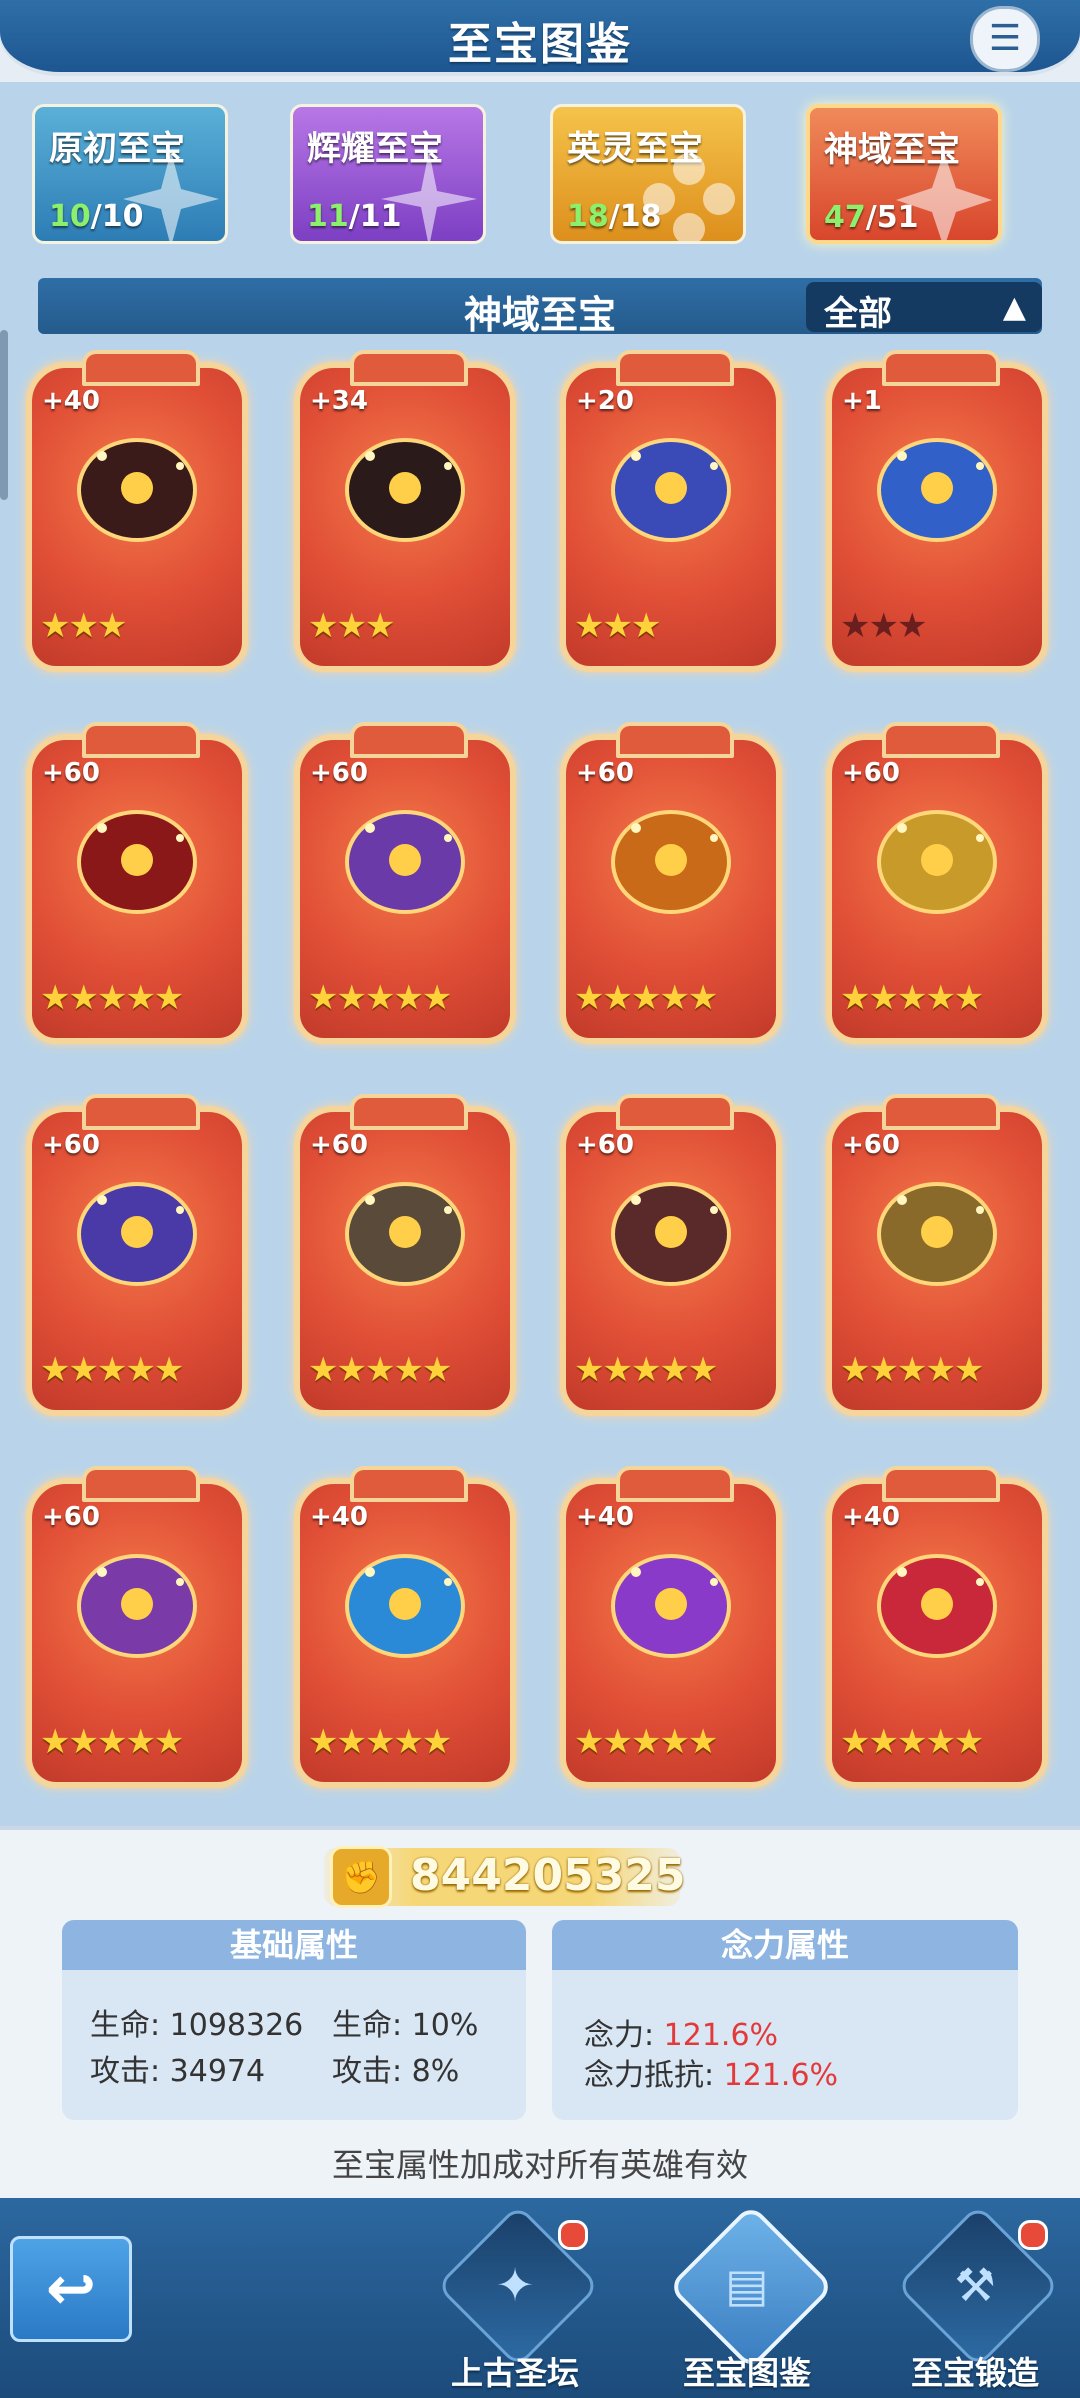  I want to click on list-icon: ☰, so click(1005, 38).